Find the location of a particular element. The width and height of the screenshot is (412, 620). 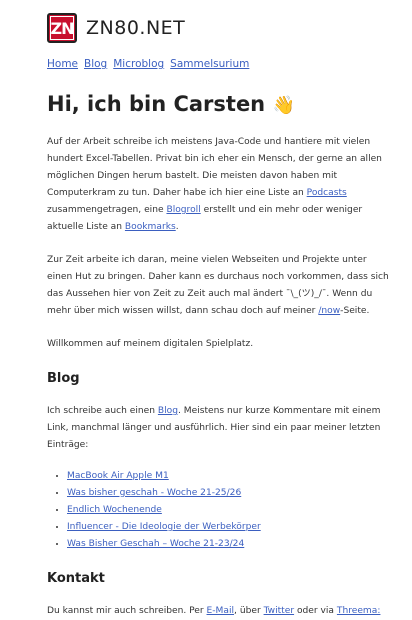

intro-text: . is located at coordinates (177, 227).